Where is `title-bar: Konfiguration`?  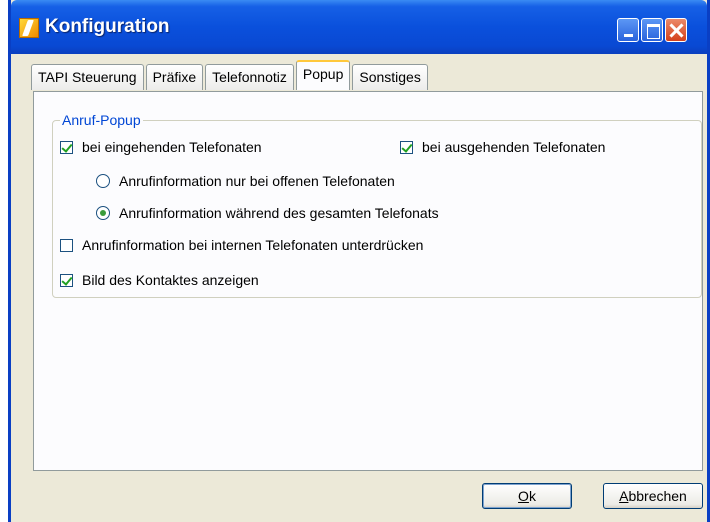
title-bar: Konfiguration is located at coordinates (359, 27).